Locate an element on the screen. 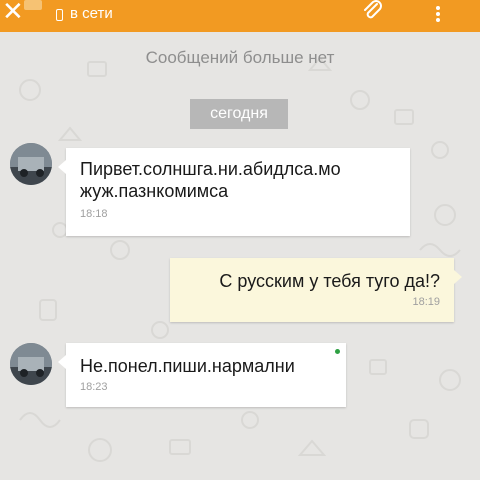 This screenshot has width=480, height=480. more-vert-icon is located at coordinates (439, 14).